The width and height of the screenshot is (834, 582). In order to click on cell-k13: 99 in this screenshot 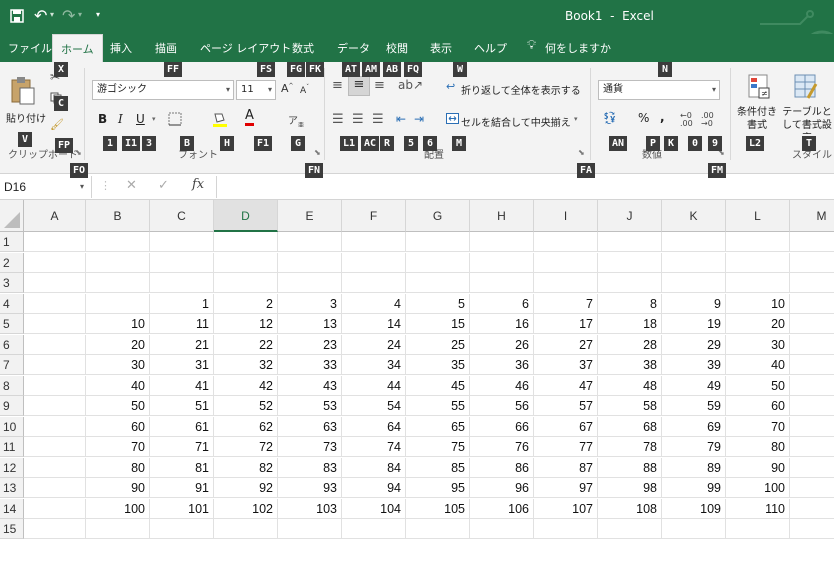, I will do `click(694, 488)`.